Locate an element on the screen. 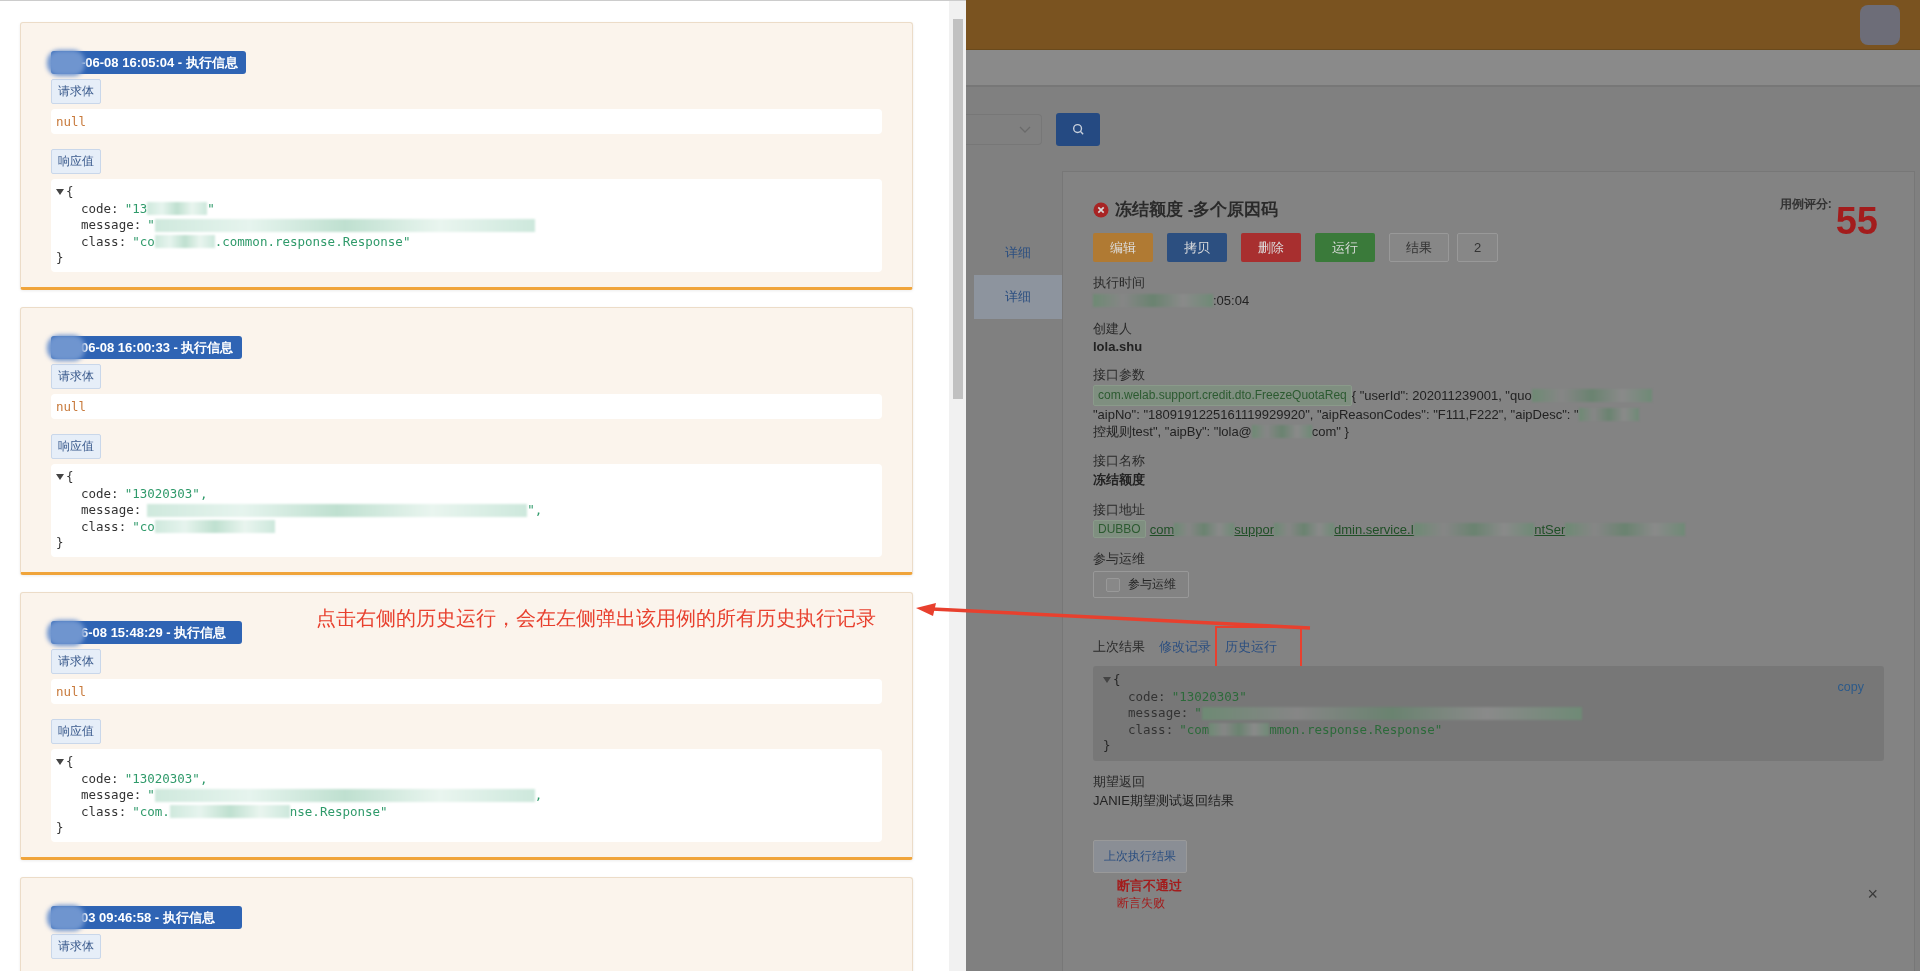  action-button: 删除 is located at coordinates (1271, 247).